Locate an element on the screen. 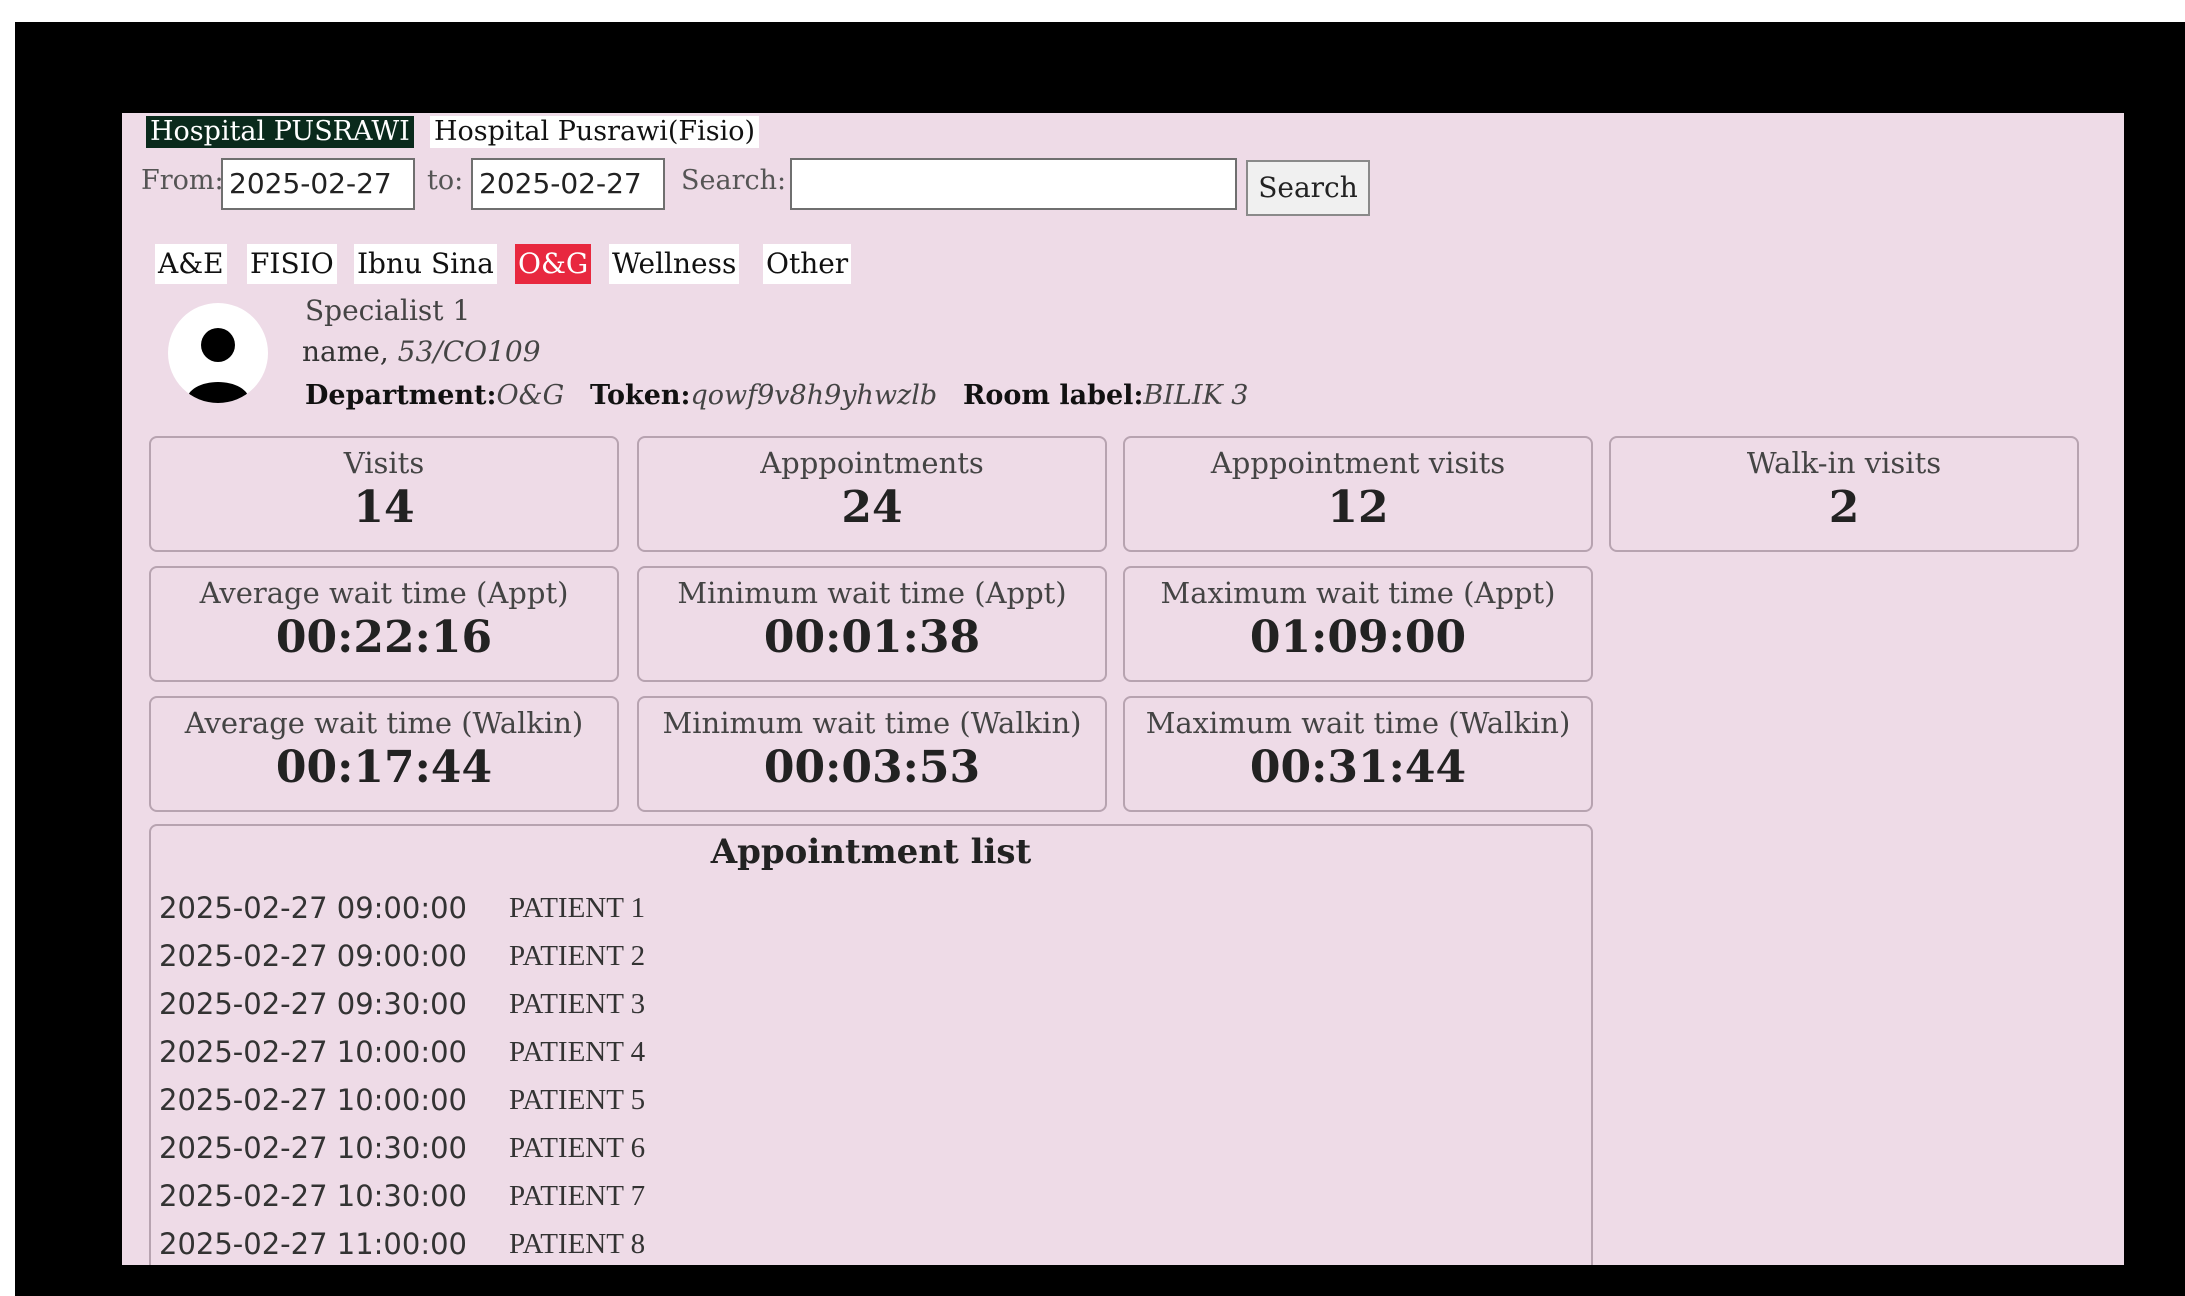 Image resolution: width=2185 pixels, height=1296 pixels. stat-appointments: Apppointments 24 is located at coordinates (872, 494).